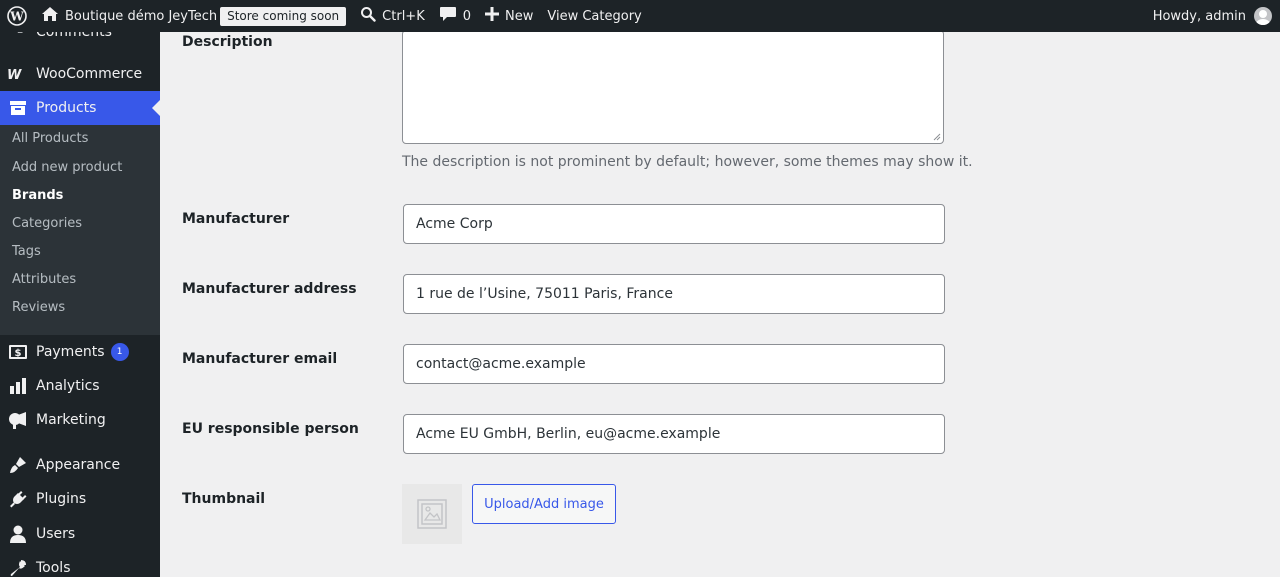 This screenshot has width=1280, height=577. Describe the element at coordinates (448, 16) in the screenshot. I see `comment-bubble-icon` at that location.